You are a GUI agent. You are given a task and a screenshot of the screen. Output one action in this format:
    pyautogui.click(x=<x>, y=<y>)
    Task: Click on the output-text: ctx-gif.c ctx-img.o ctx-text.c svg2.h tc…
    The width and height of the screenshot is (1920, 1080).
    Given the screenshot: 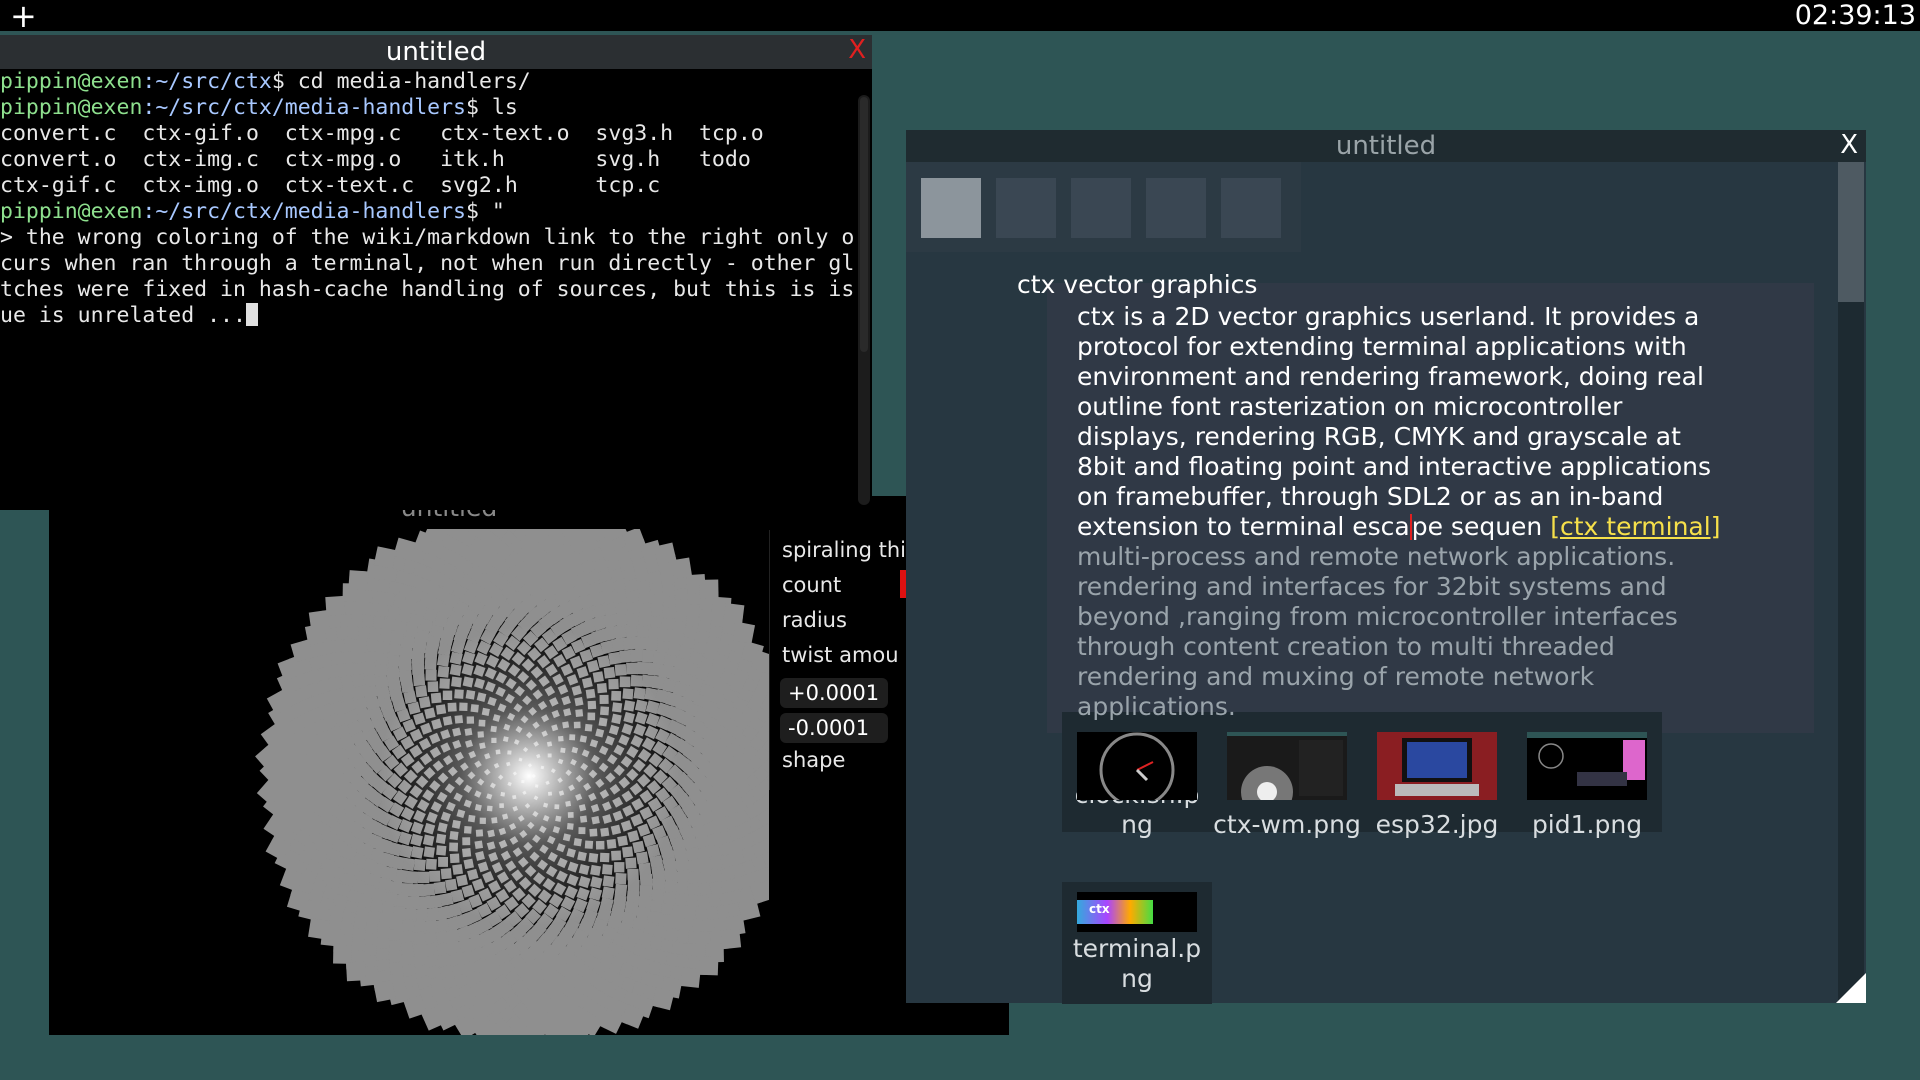 What is the action you would take?
    pyautogui.click(x=330, y=185)
    